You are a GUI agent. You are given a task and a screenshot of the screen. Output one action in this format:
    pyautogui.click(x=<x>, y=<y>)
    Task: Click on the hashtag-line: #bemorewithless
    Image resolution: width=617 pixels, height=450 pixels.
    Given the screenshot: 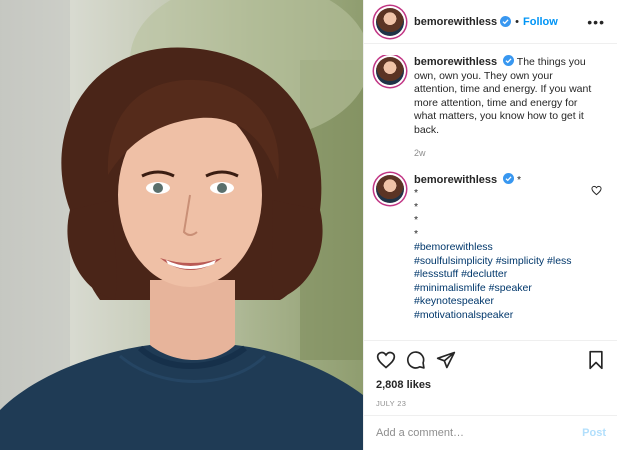 What is the action you would take?
    pyautogui.click(x=504, y=248)
    